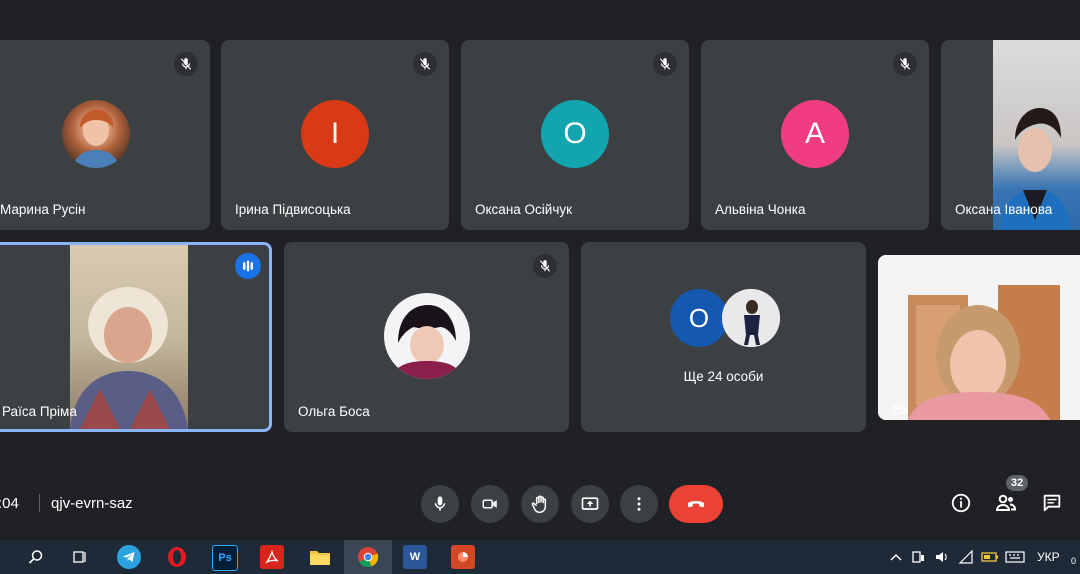  Describe the element at coordinates (1006, 502) in the screenshot. I see `people-icon` at that location.